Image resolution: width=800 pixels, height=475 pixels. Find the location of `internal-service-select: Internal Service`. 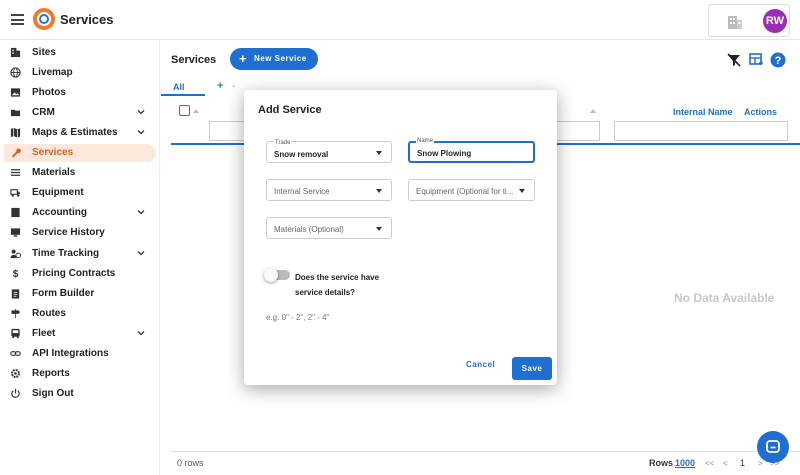

internal-service-select: Internal Service is located at coordinates (329, 190).